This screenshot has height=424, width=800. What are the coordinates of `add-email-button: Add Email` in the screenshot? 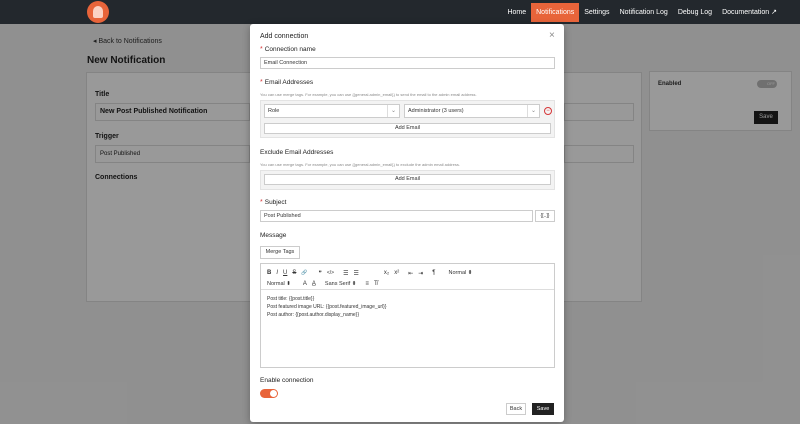 It's located at (407, 128).